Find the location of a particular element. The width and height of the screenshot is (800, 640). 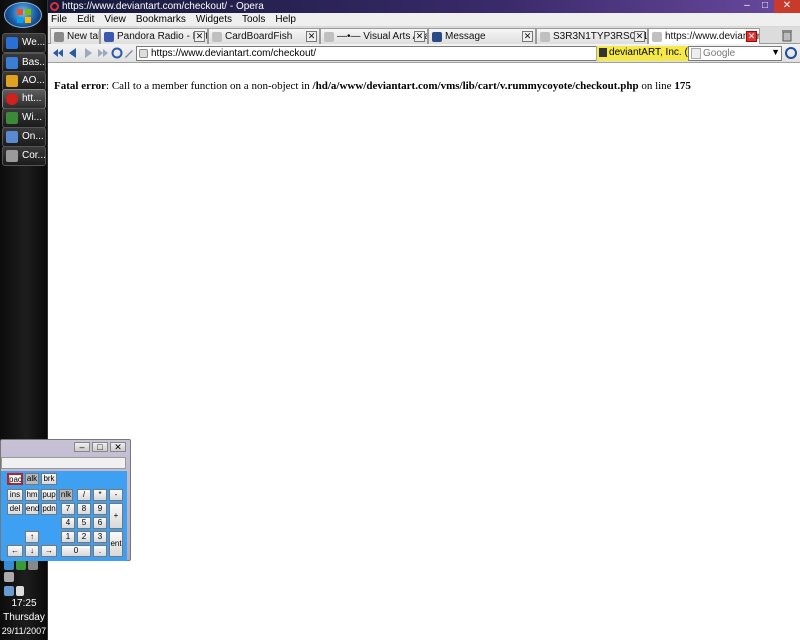

key-5: 5 is located at coordinates (84, 523).